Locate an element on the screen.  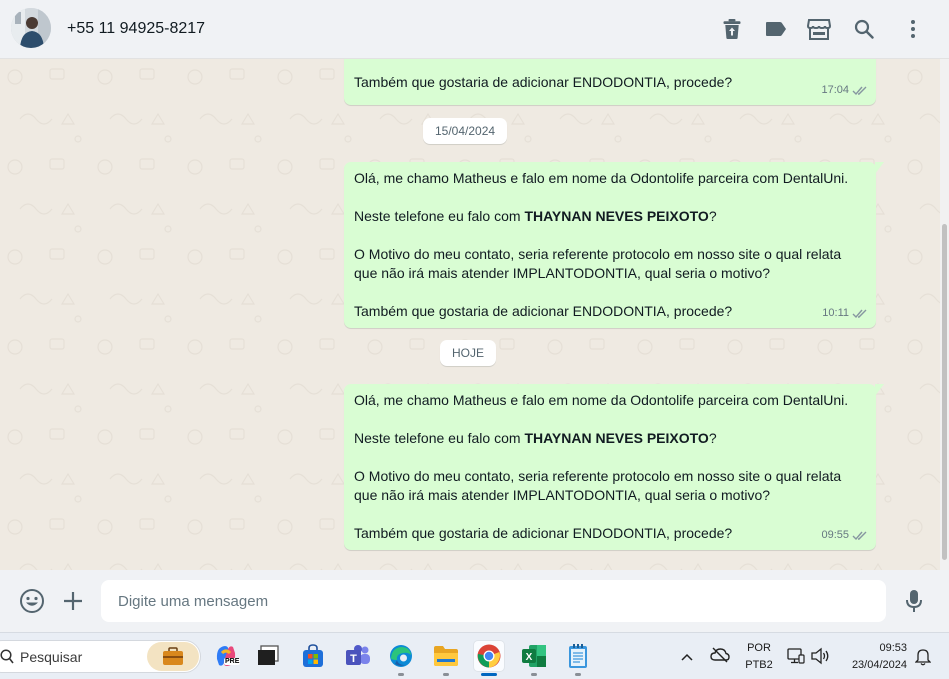
message-meta: 17:04 is located at coordinates (844, 90).